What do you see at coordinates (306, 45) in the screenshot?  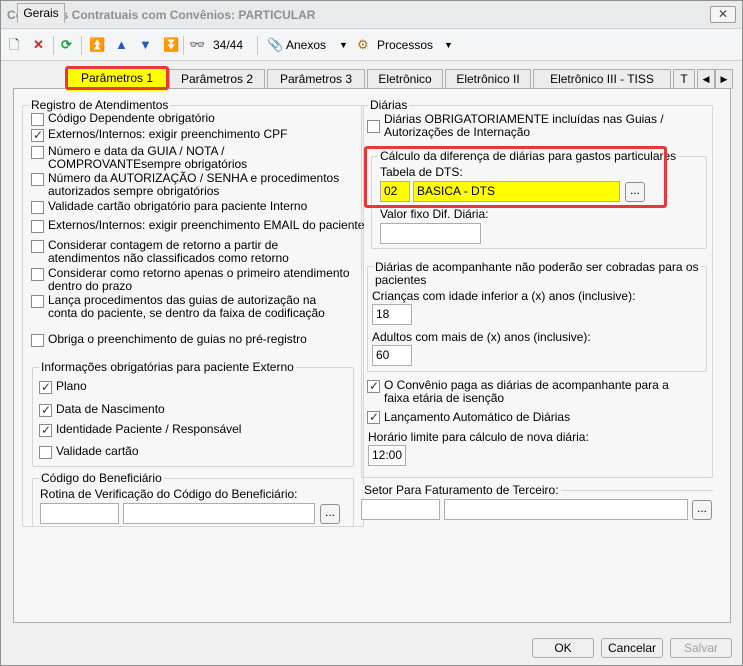 I see `anexos-button: Anexos` at bounding box center [306, 45].